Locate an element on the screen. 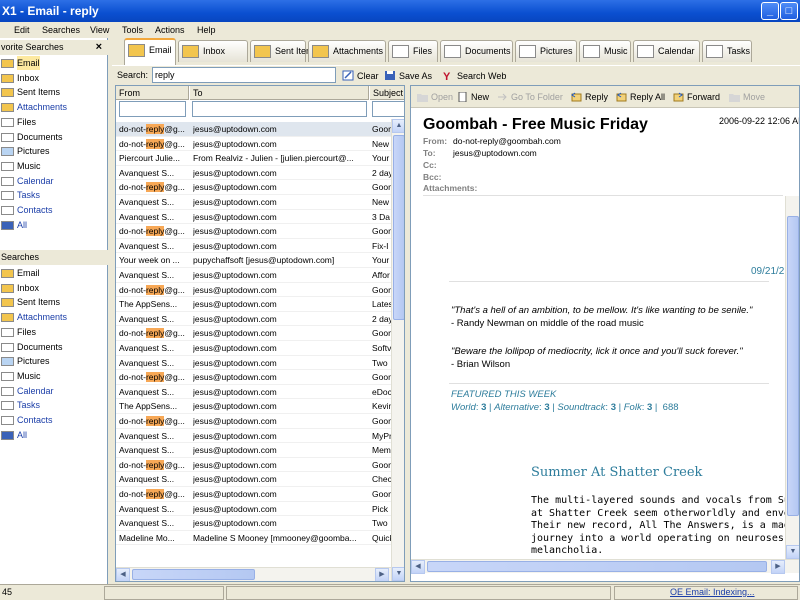 The image size is (800, 600). go-to-folder-button: Go To Folder is located at coordinates (530, 97).